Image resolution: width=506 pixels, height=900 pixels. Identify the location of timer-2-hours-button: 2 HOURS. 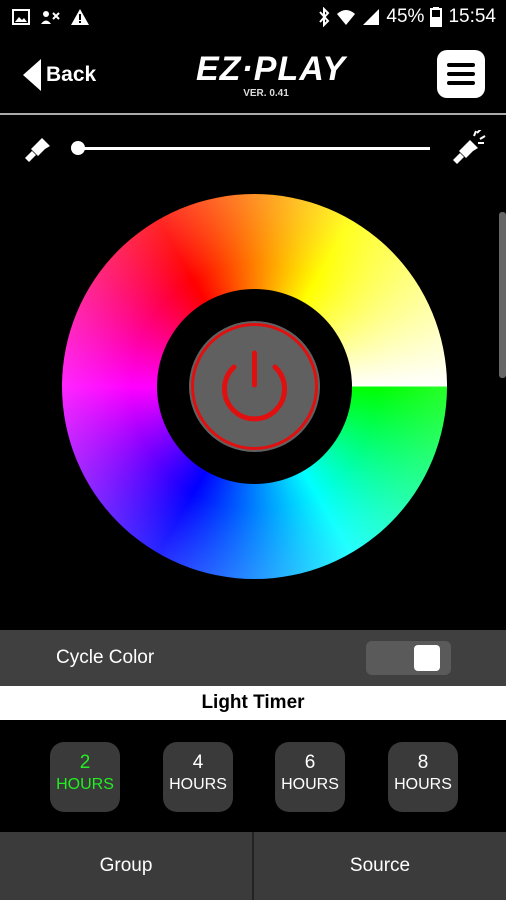
(85, 777).